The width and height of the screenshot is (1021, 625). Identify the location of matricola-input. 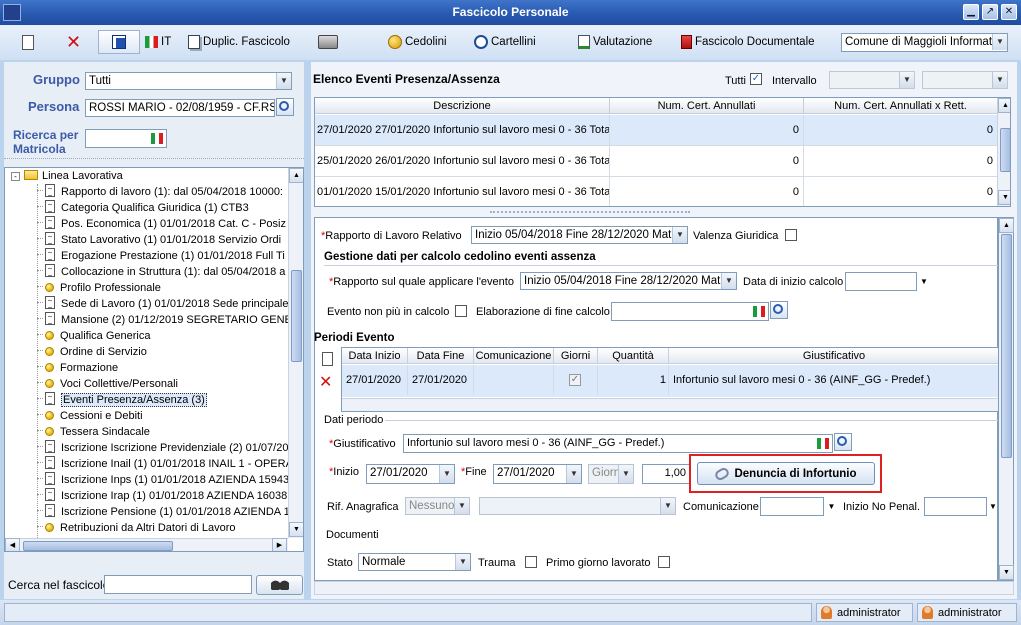
(126, 138).